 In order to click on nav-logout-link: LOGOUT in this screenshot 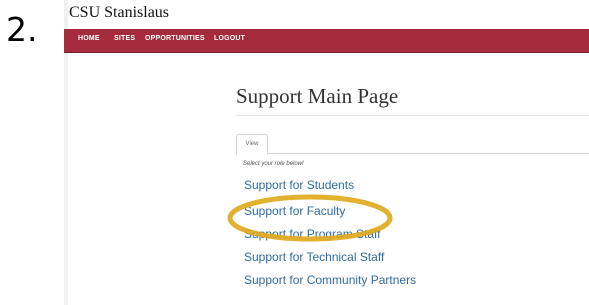, I will do `click(229, 38)`.